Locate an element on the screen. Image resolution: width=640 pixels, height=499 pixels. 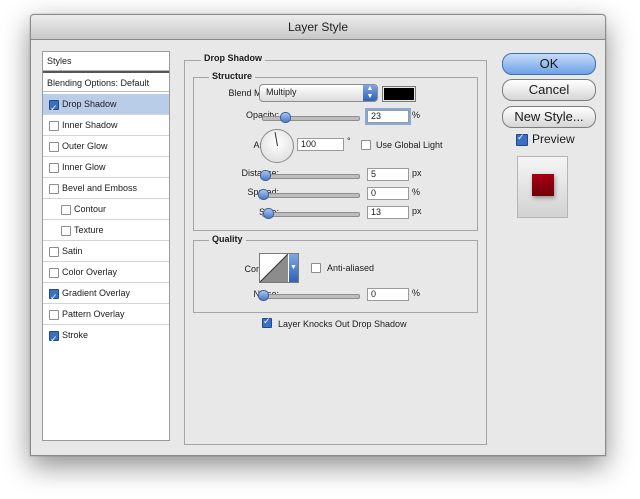
size-slider is located at coordinates (311, 213).